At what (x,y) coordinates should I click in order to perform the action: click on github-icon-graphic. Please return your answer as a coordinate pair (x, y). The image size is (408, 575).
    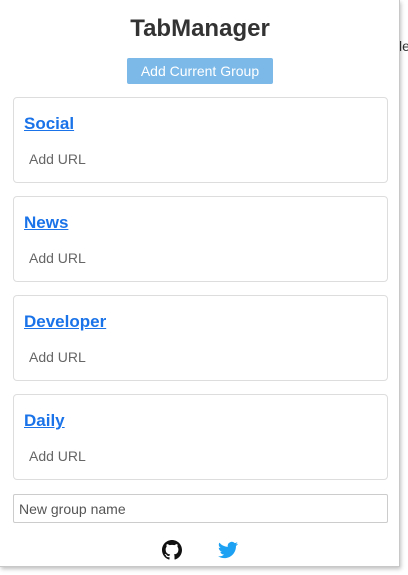
    Looking at the image, I should click on (172, 550).